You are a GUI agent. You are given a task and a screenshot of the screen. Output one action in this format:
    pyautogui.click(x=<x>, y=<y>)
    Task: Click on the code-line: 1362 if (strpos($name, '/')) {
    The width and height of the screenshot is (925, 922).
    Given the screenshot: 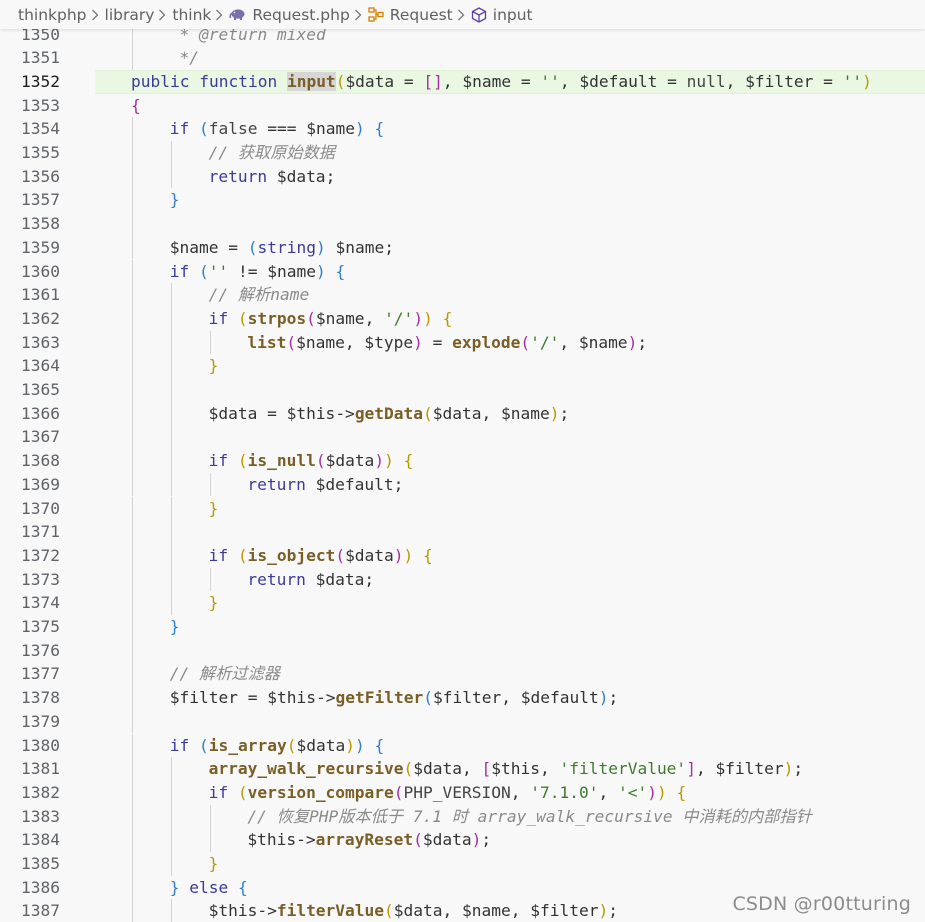 What is the action you would take?
    pyautogui.click(x=462, y=318)
    